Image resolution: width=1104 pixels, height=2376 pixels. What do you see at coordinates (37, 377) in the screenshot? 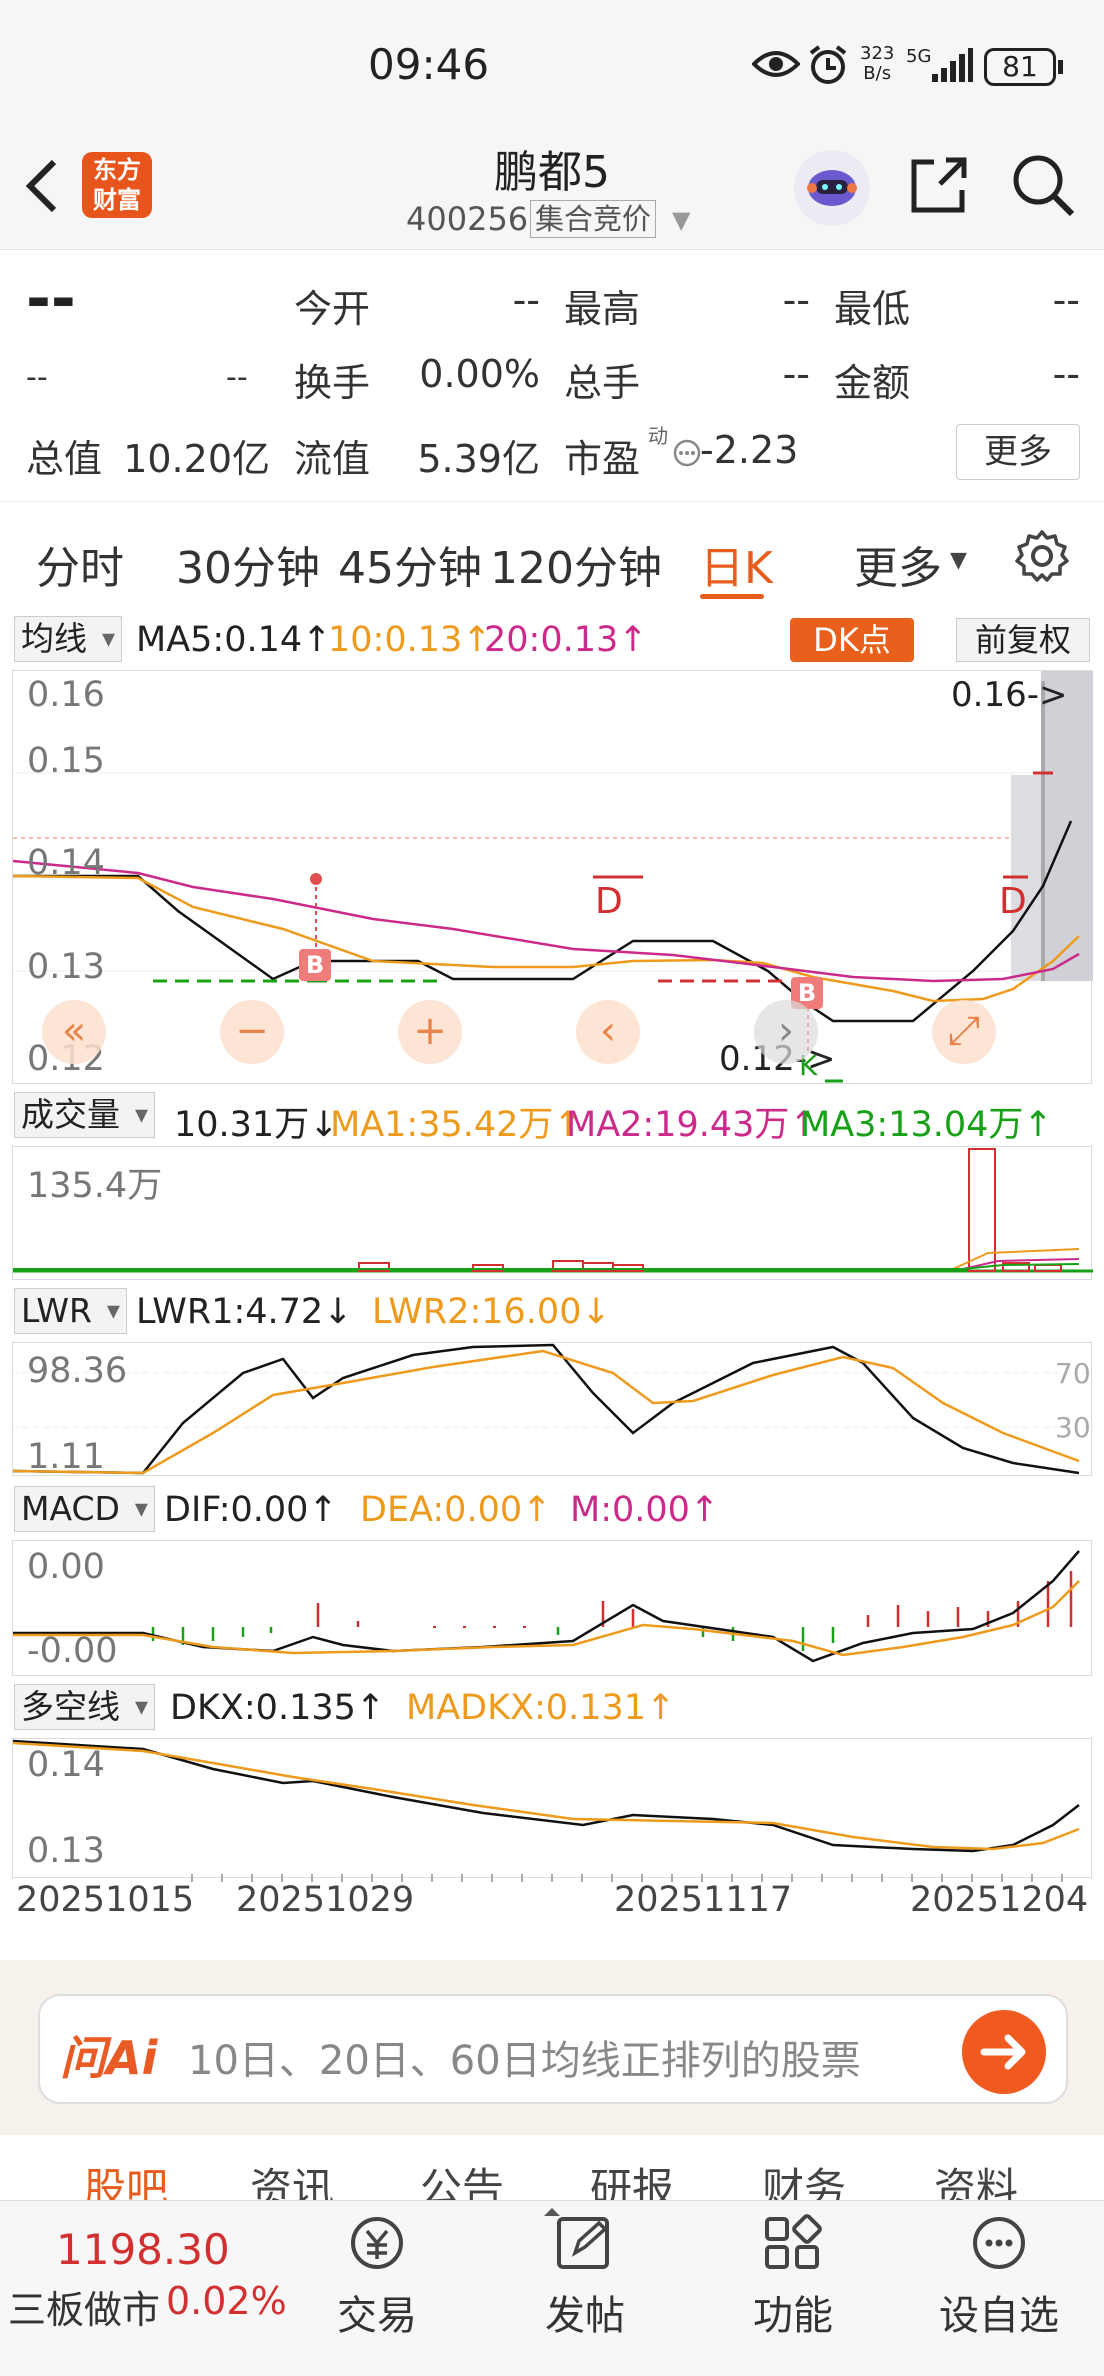
I see `change-amount: --` at bounding box center [37, 377].